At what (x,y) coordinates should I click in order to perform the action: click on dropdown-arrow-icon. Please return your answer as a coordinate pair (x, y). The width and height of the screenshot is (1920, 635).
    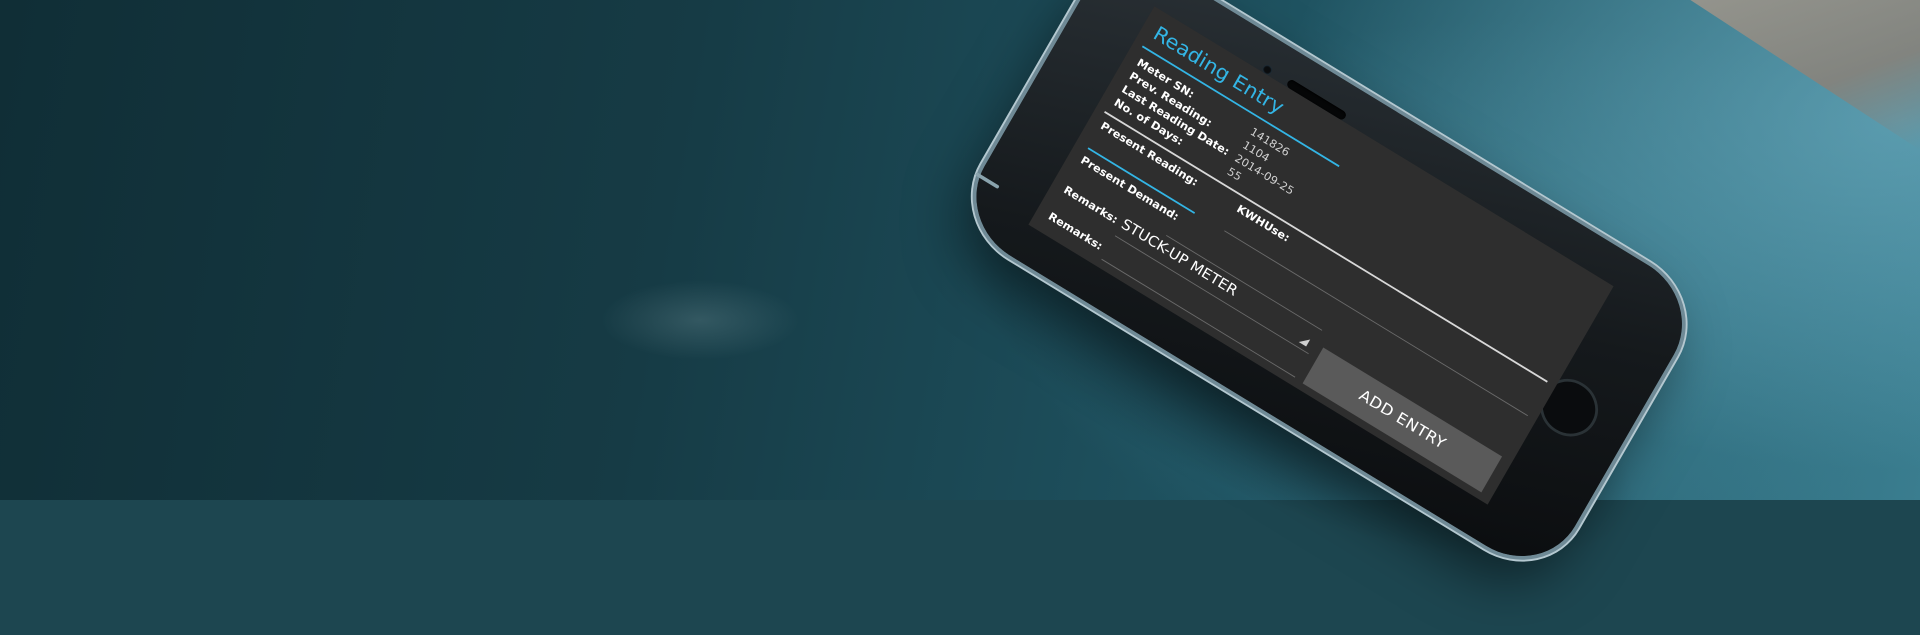
    Looking at the image, I should click on (1304, 340).